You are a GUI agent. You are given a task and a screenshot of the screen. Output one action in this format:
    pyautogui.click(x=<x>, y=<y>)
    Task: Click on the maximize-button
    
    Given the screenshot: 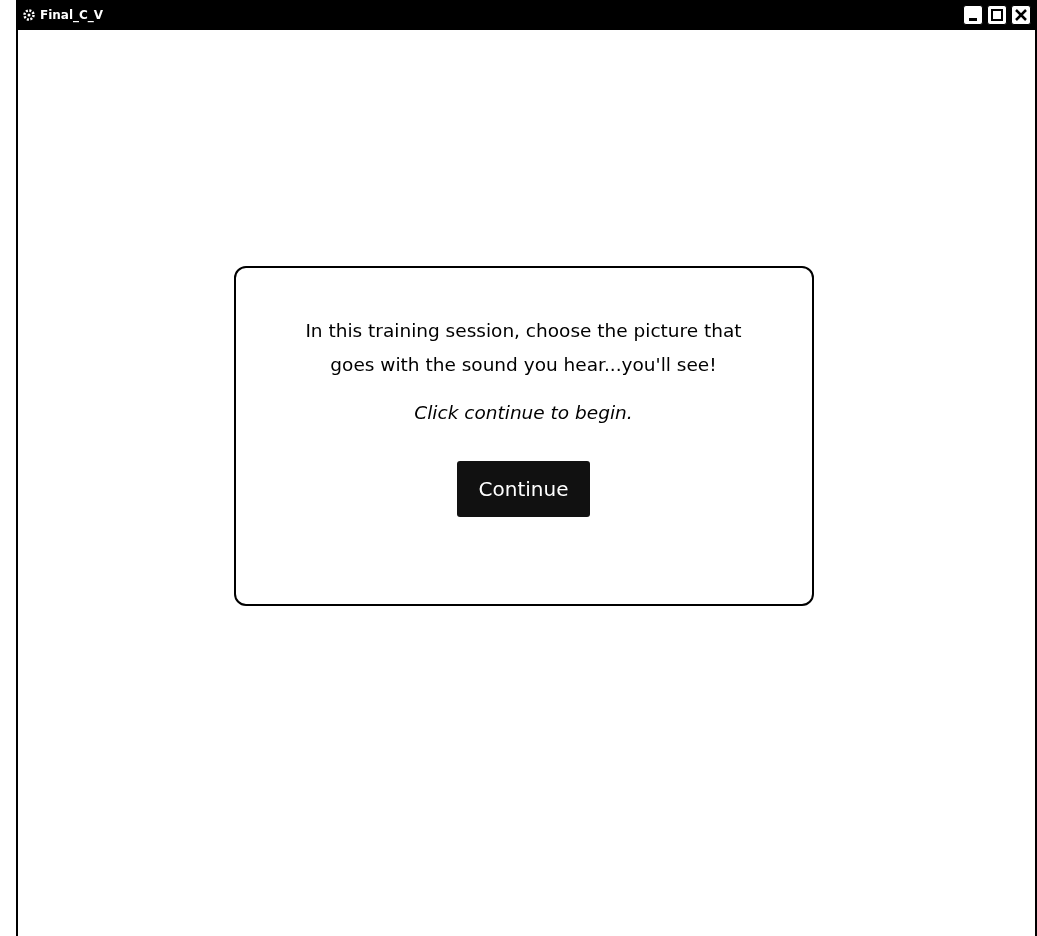 What is the action you would take?
    pyautogui.click(x=997, y=15)
    